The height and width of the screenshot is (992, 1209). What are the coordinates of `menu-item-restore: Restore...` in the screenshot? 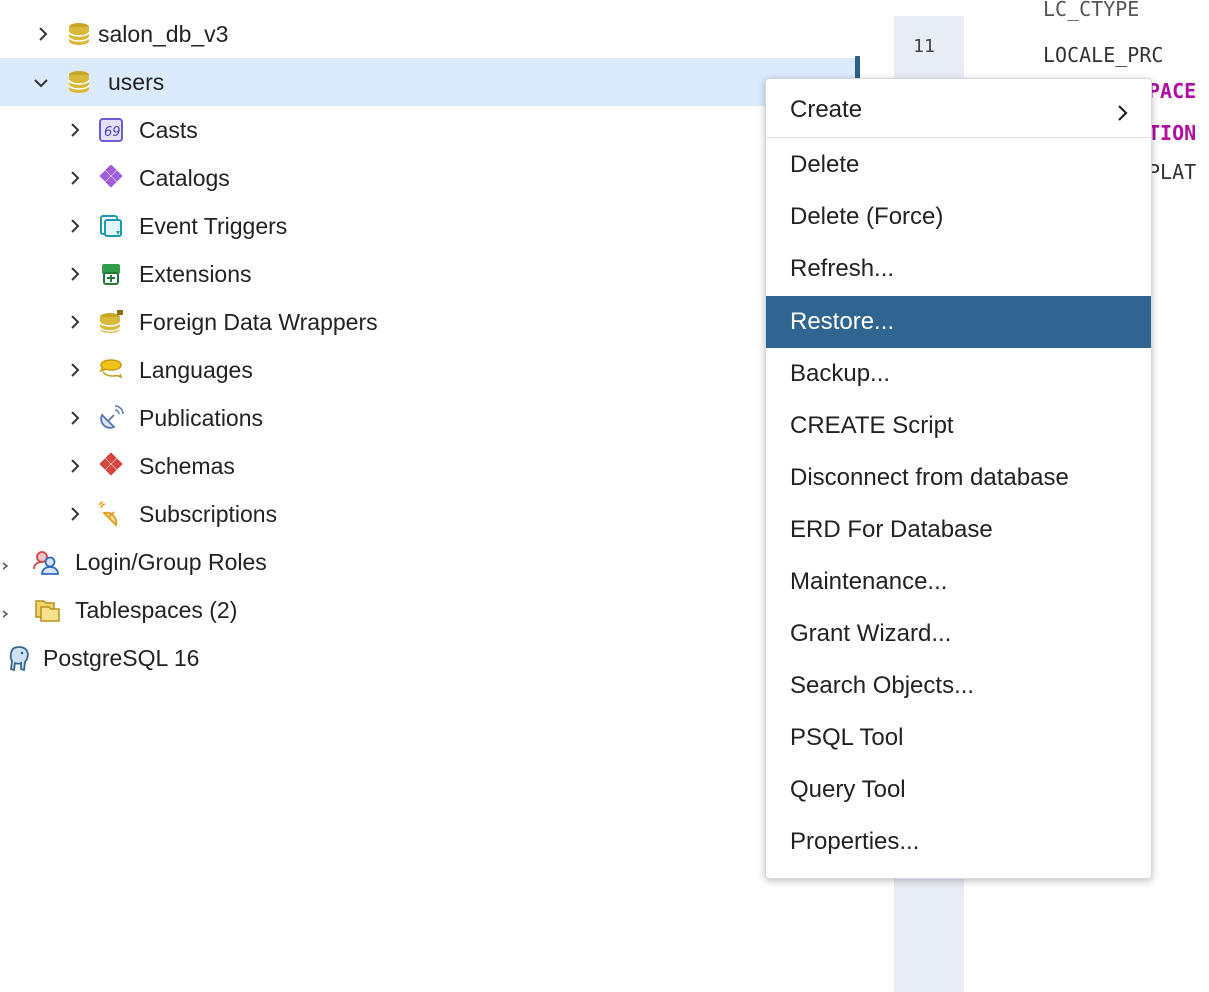 It's located at (958, 322).